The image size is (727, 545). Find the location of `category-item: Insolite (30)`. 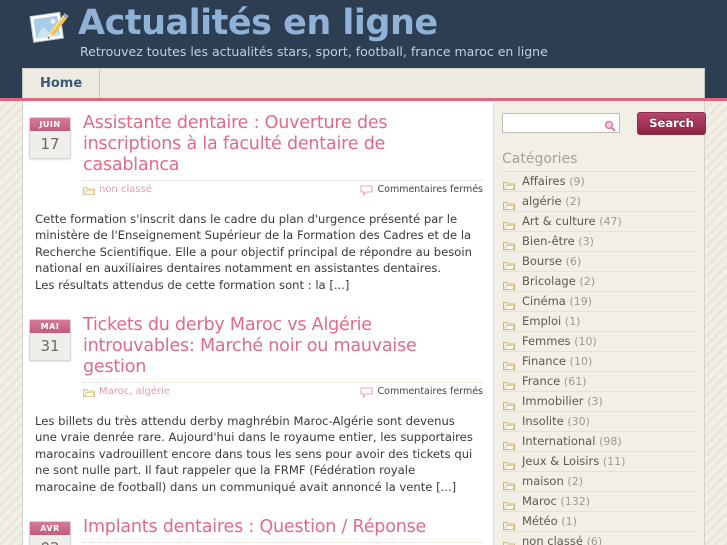

category-item: Insolite (30) is located at coordinates (599, 422).